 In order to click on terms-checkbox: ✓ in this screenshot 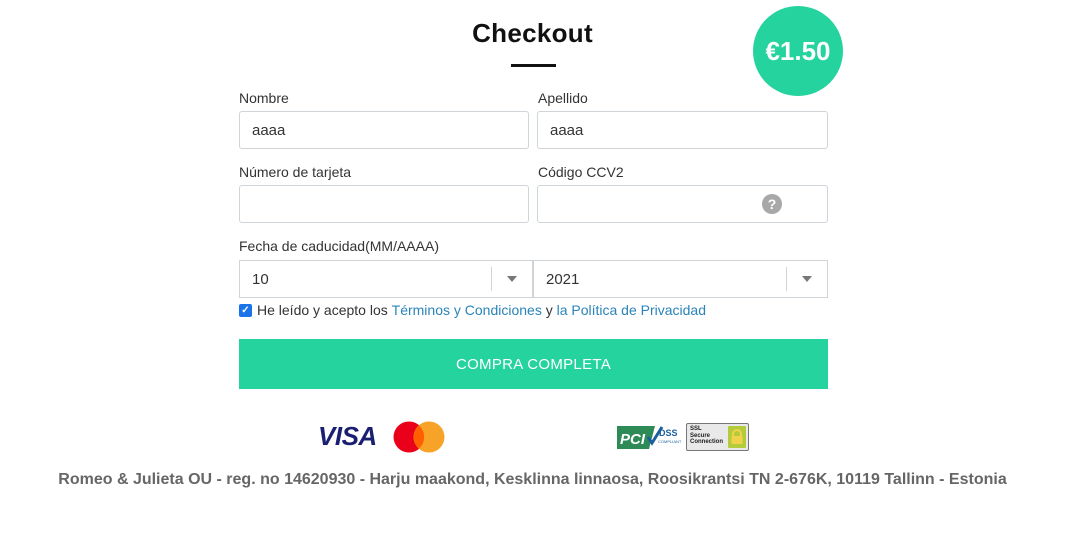, I will do `click(245, 310)`.